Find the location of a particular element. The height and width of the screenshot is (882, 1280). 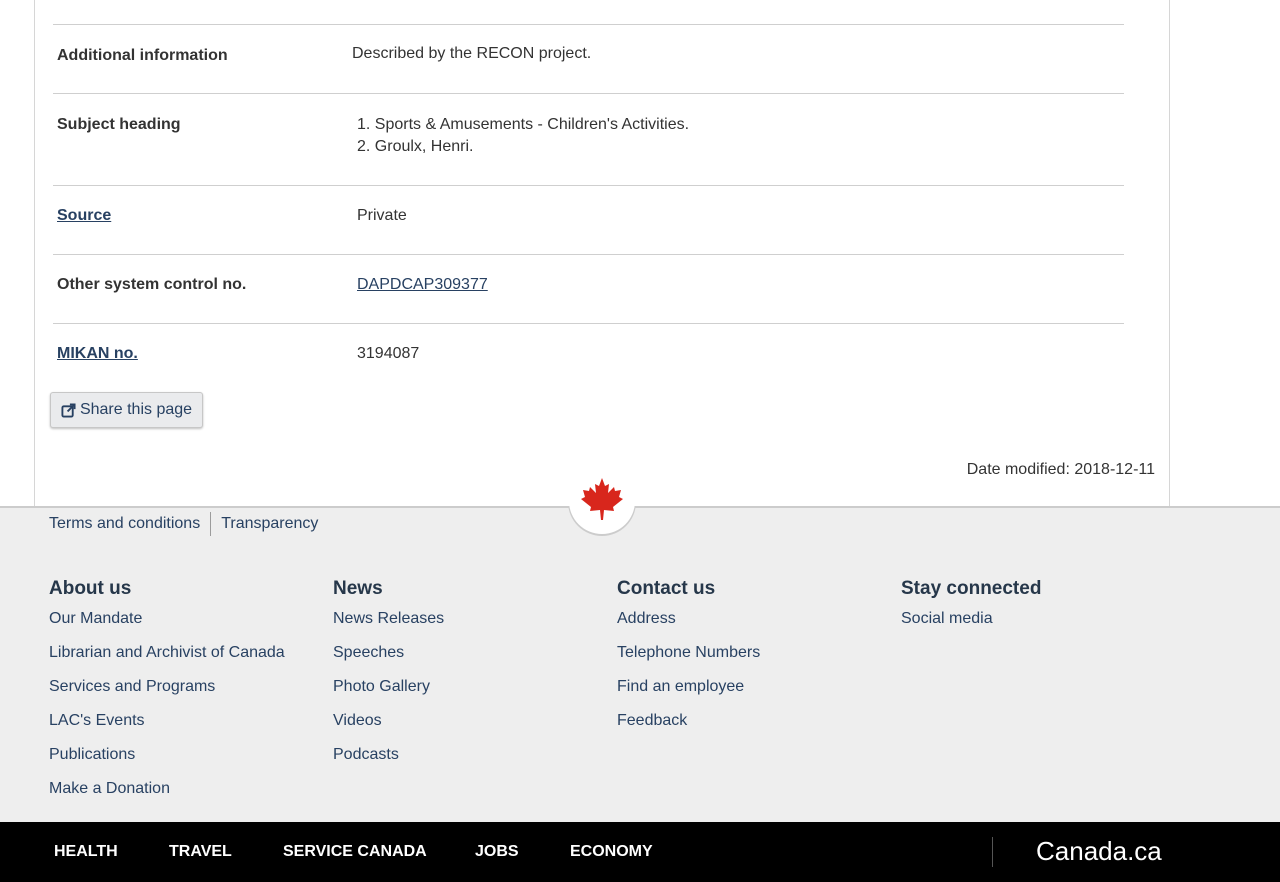

other-control-link: DAPDCAP309377 is located at coordinates (422, 285).